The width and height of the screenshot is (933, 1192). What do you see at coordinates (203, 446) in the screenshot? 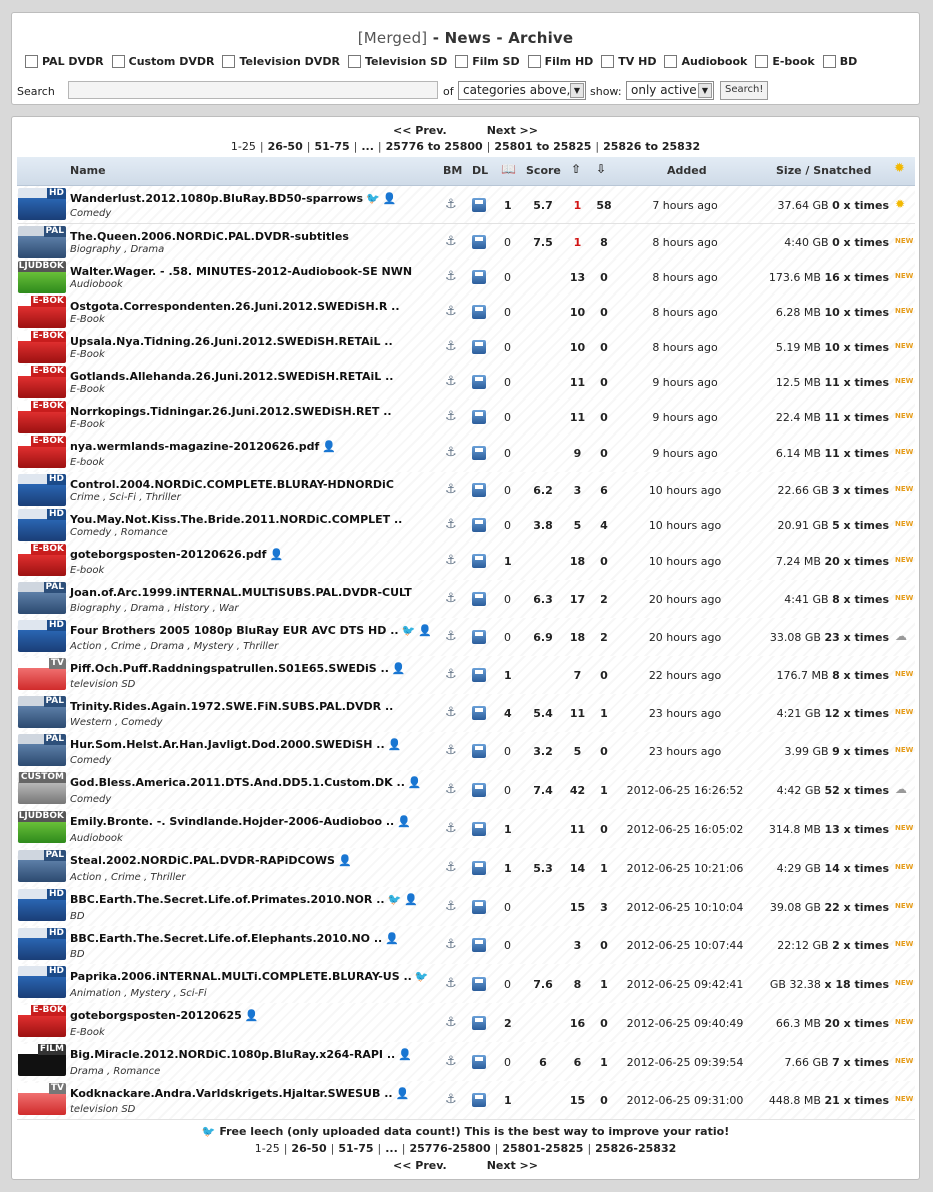
I see `torrent-name-link: nya.wermlands-magazine-20120626.pdf 👤` at bounding box center [203, 446].